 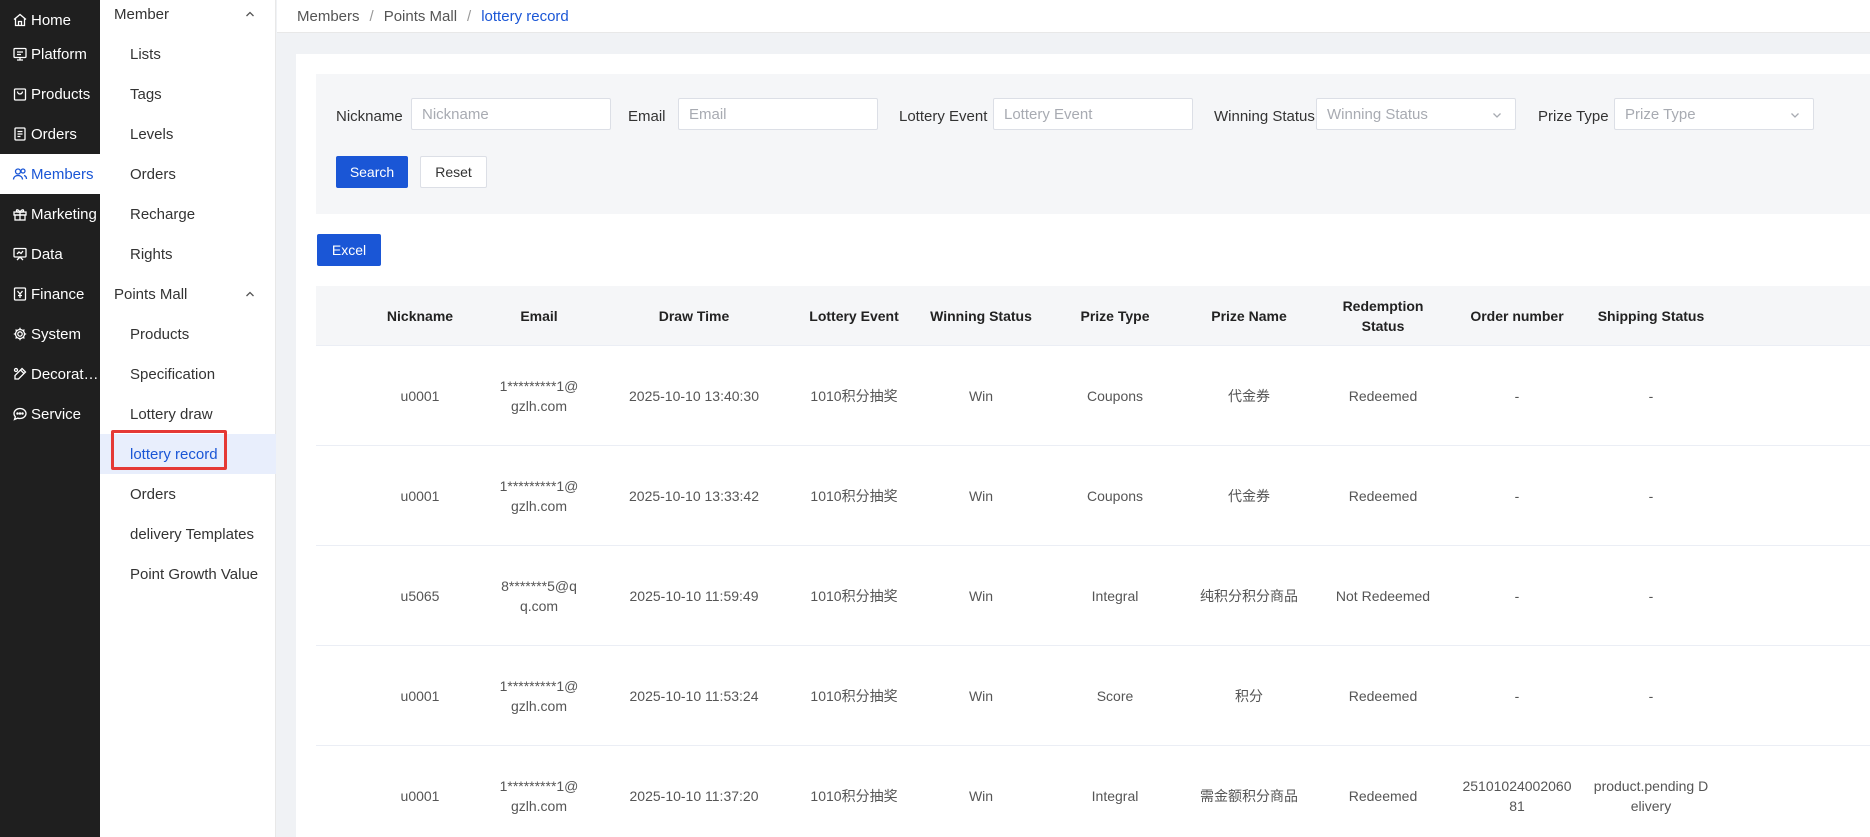 I want to click on submenu-item-label: Levels, so click(x=152, y=134).